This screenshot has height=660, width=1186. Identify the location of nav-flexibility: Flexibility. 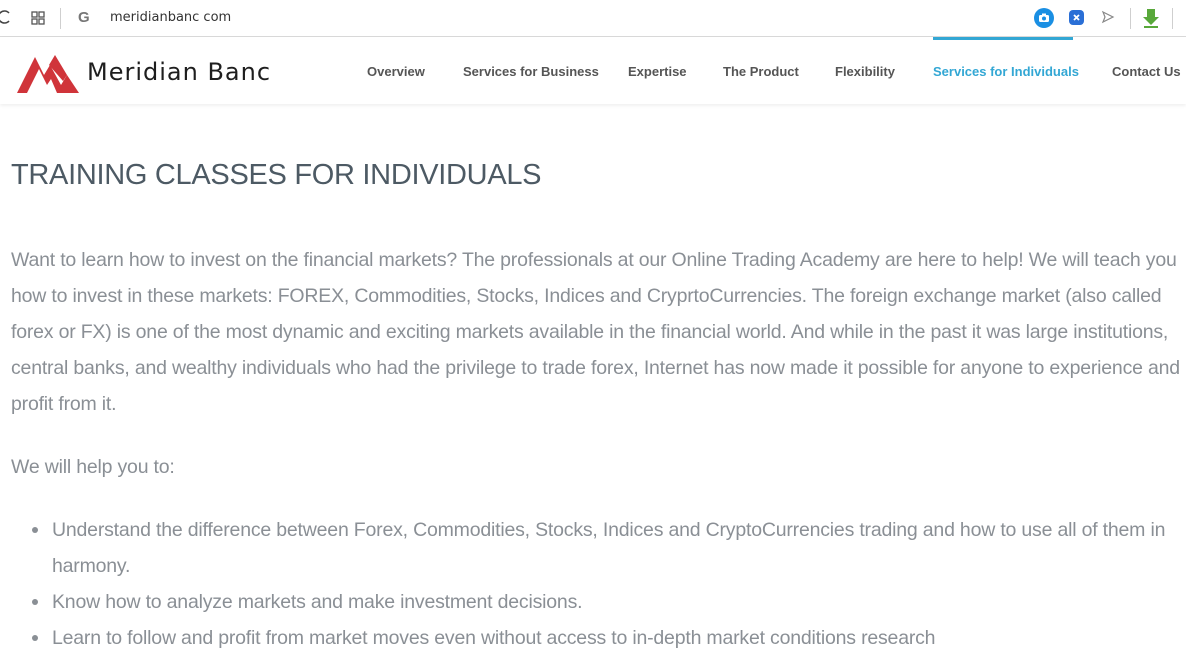
(865, 70).